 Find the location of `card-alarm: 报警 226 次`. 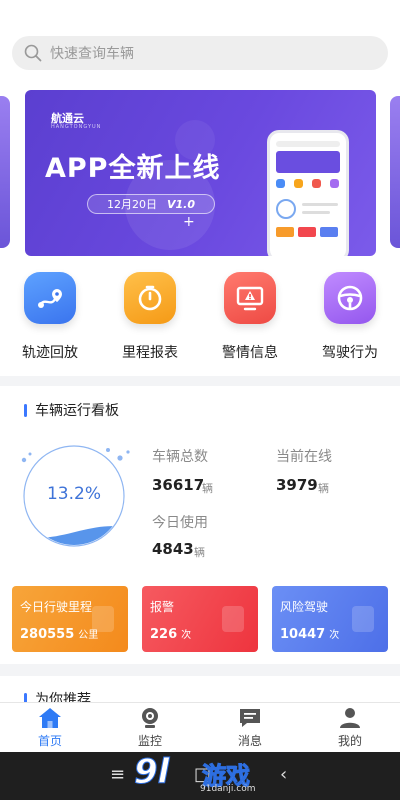

card-alarm: 报警 226 次 is located at coordinates (200, 619).